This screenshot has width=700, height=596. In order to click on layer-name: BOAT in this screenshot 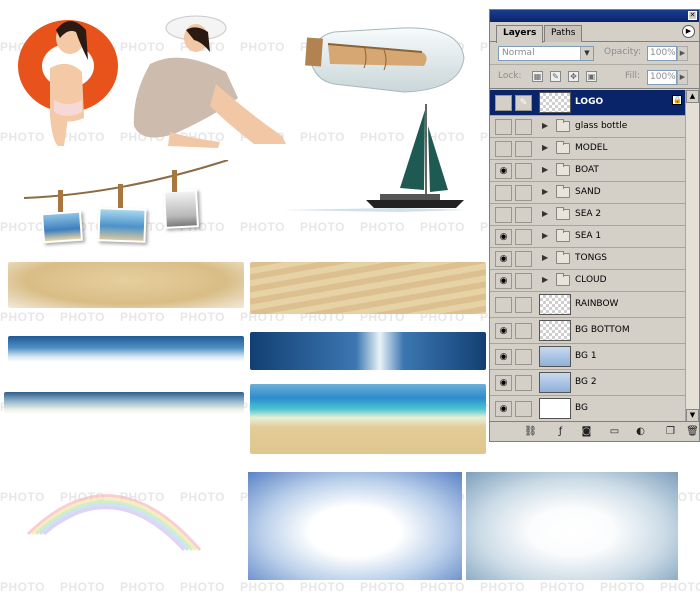, I will do `click(587, 170)`.